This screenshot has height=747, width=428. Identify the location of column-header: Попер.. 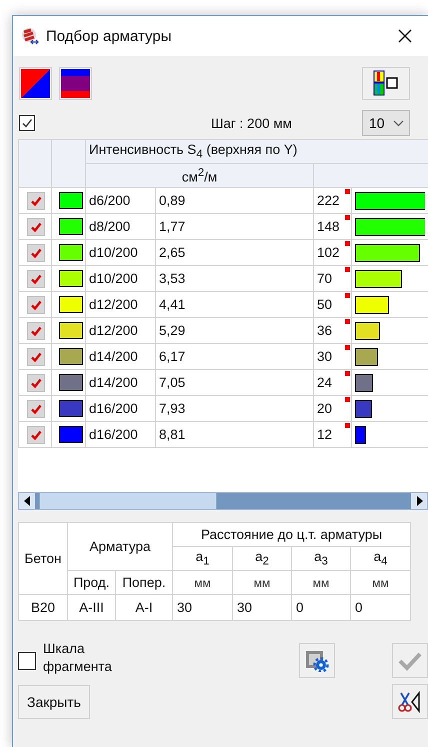
(144, 582).